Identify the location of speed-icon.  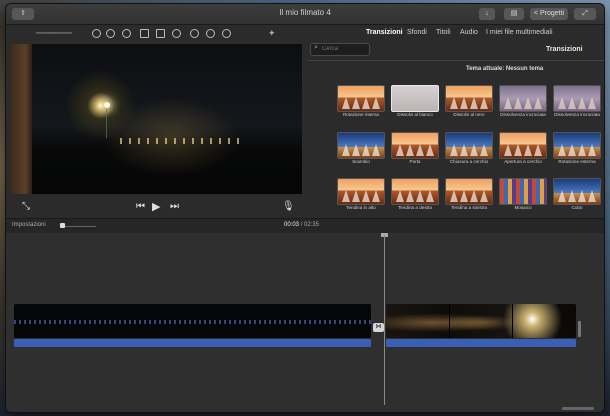
(194, 33).